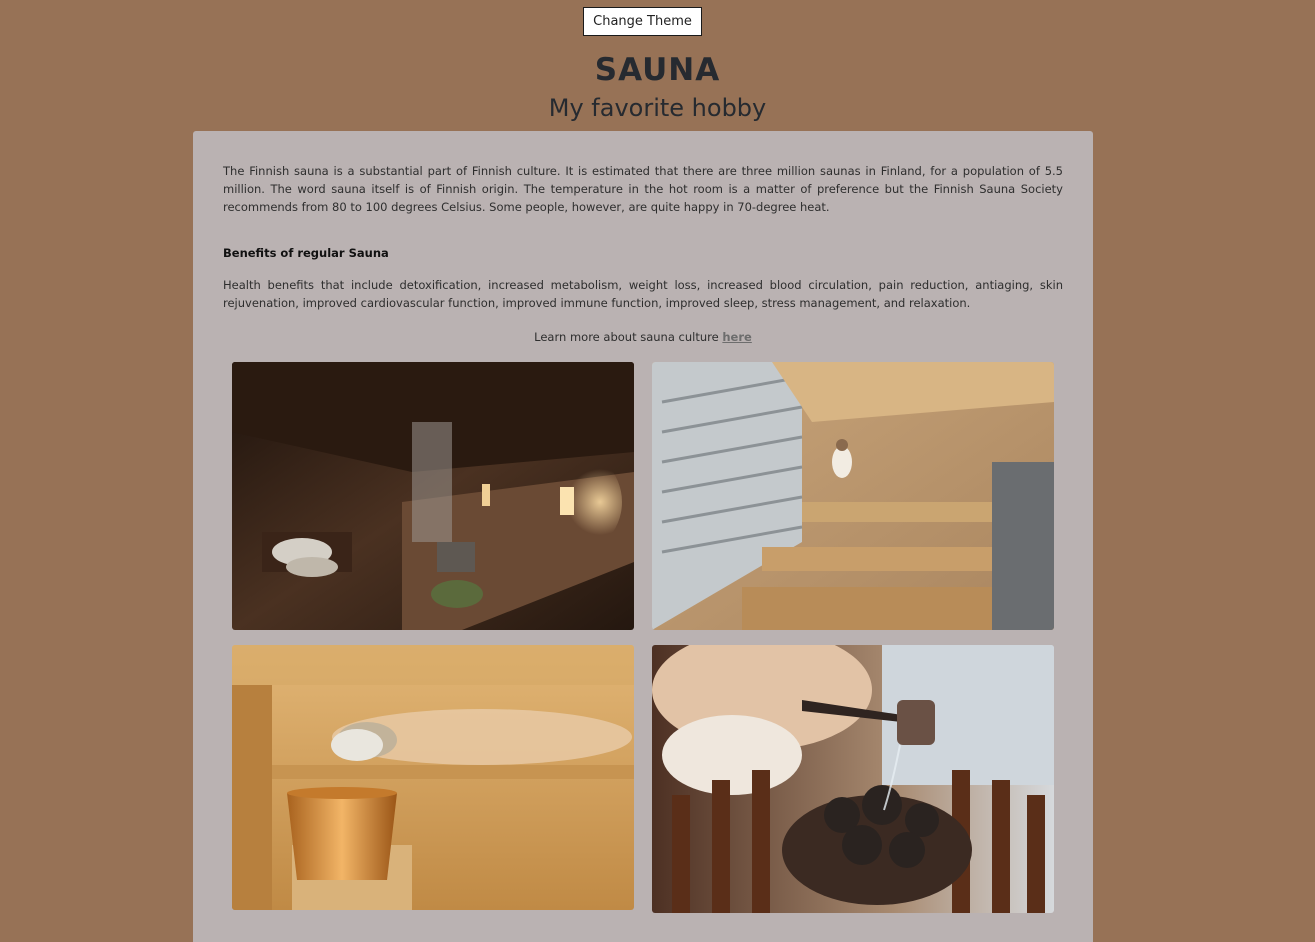  What do you see at coordinates (628, 337) in the screenshot?
I see `learn-more-text: Learn more about sauna culture` at bounding box center [628, 337].